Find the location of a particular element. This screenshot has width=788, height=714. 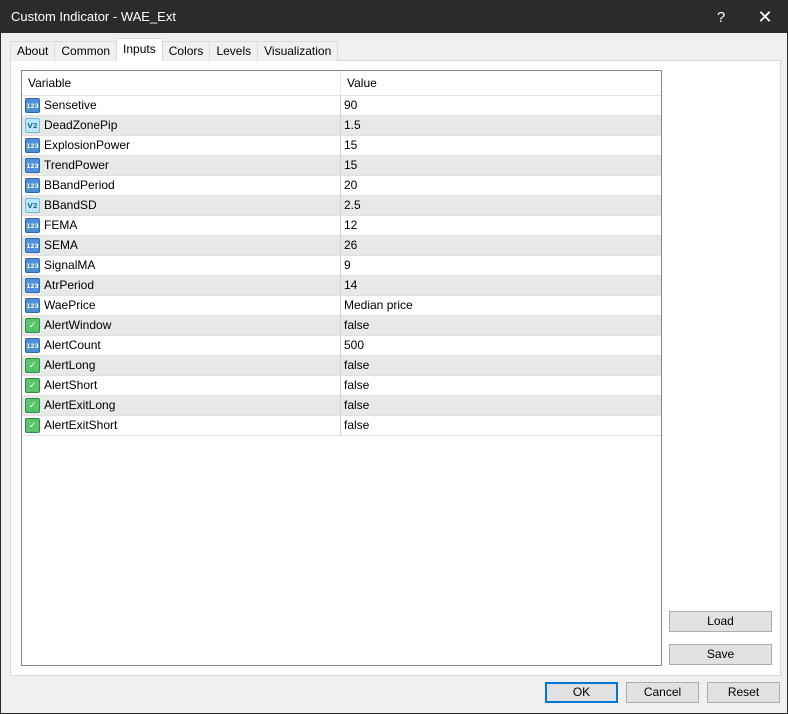

tab-levels: Levels is located at coordinates (234, 51).